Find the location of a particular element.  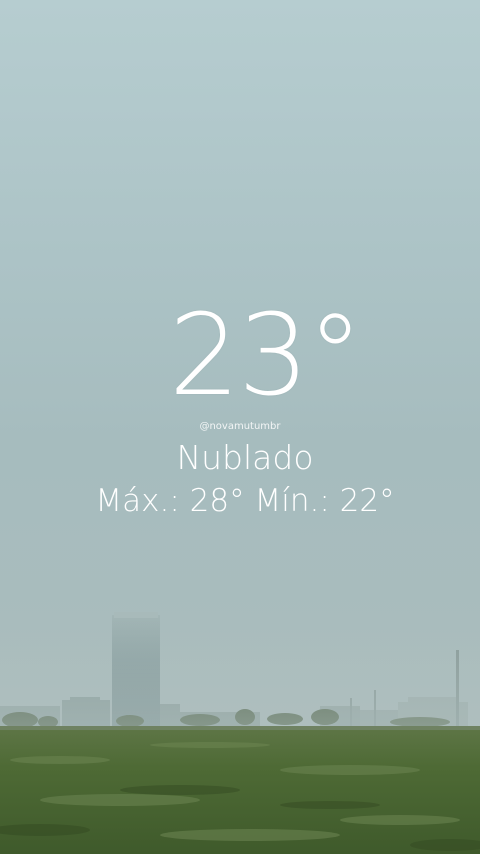

min-temperature: Mín.: 22° is located at coordinates (324, 501).